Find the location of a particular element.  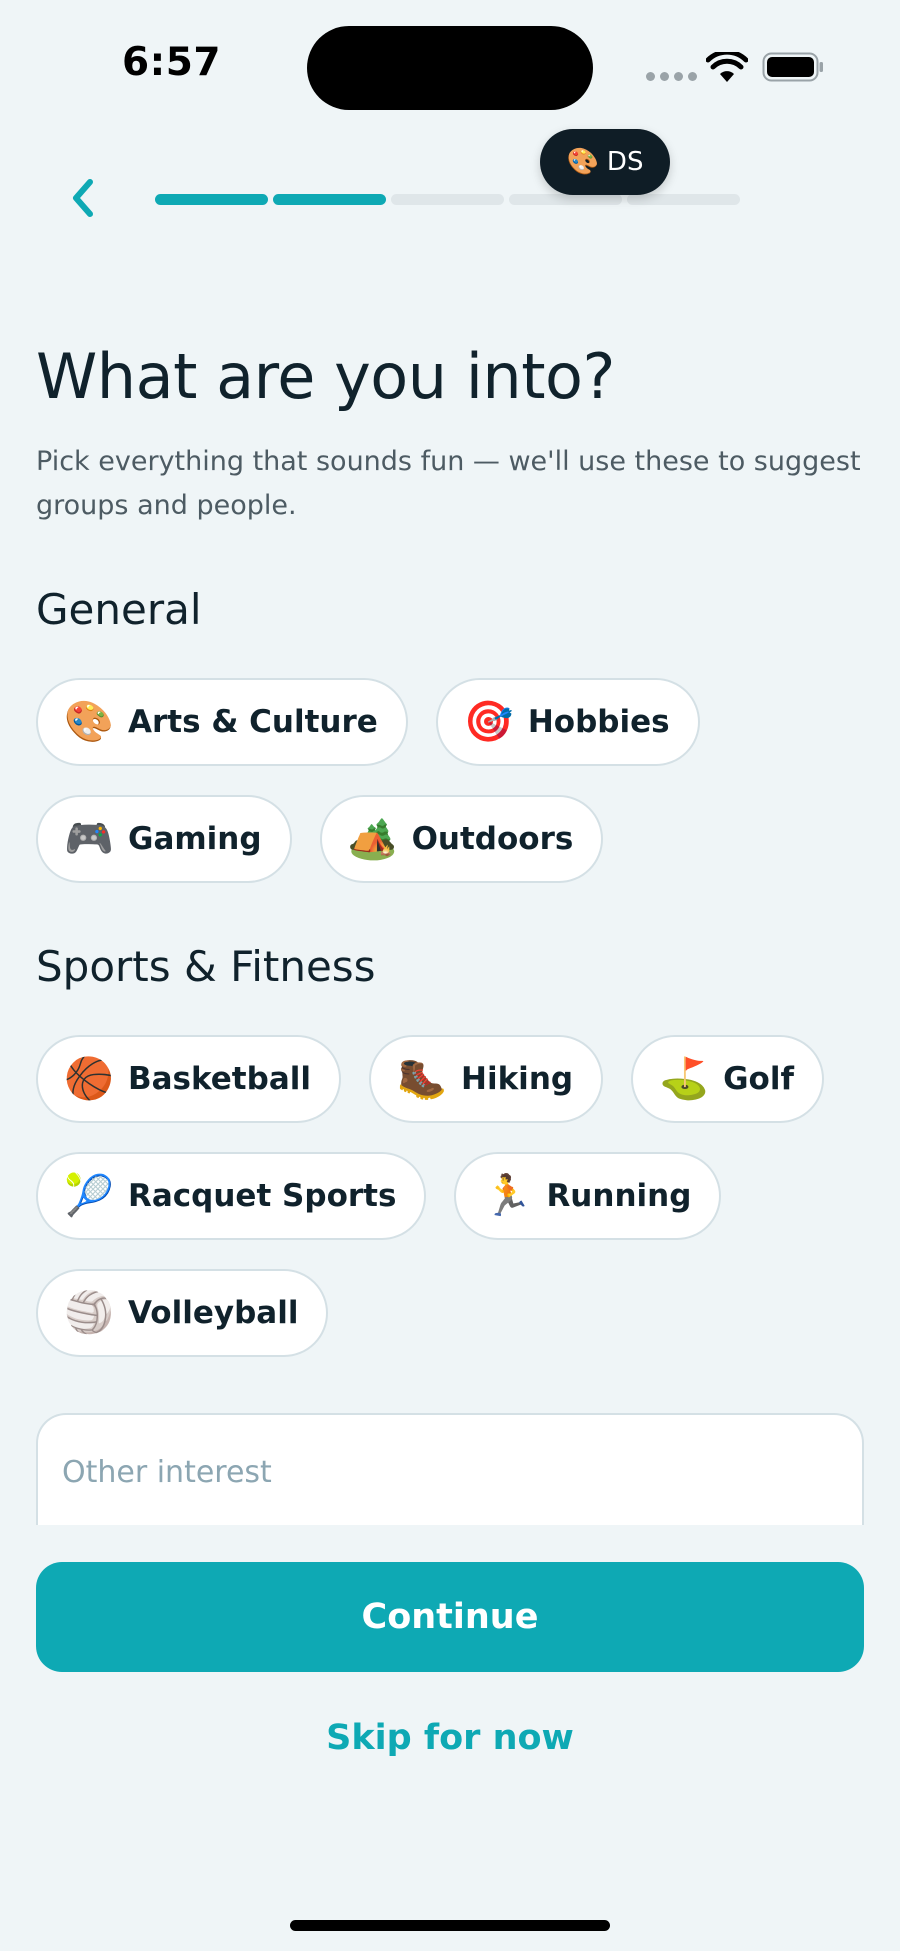

camping-tent-icon: 🏕️ is located at coordinates (372, 839).